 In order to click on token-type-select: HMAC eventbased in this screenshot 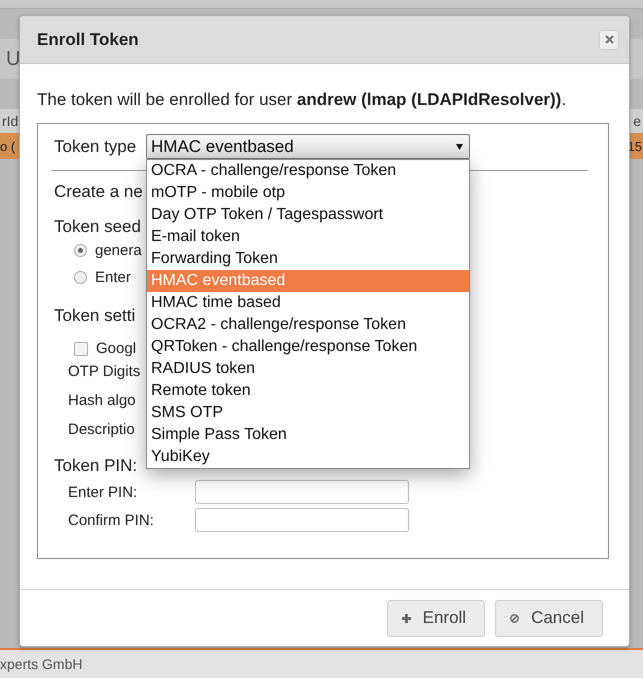, I will do `click(308, 146)`.